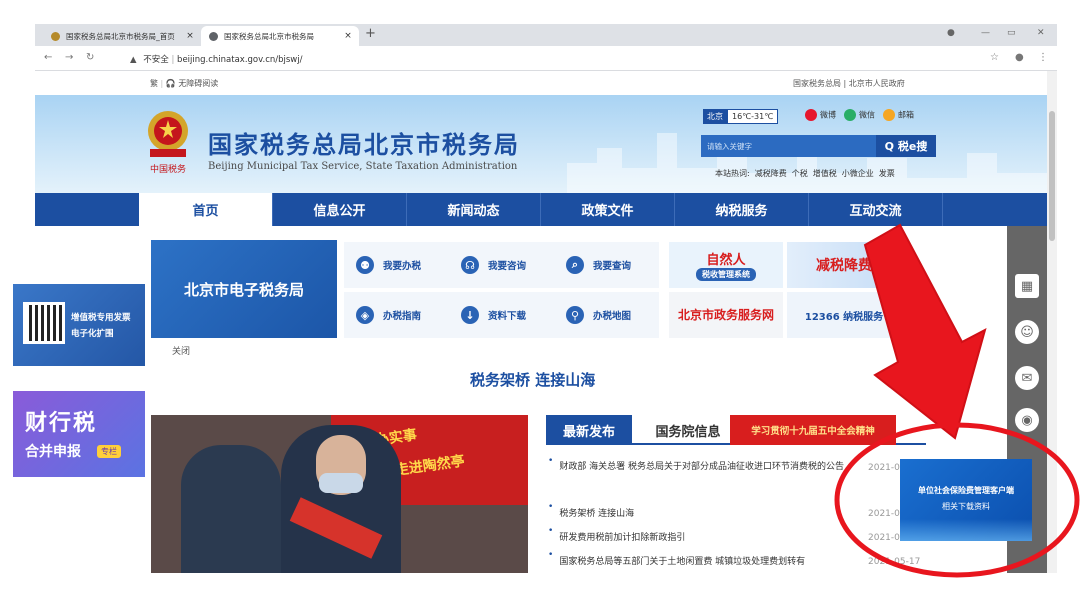  What do you see at coordinates (966, 500) in the screenshot?
I see `social-insurance-client-ad: 单位社会保险费管理客户端 相关下载资料` at bounding box center [966, 500].